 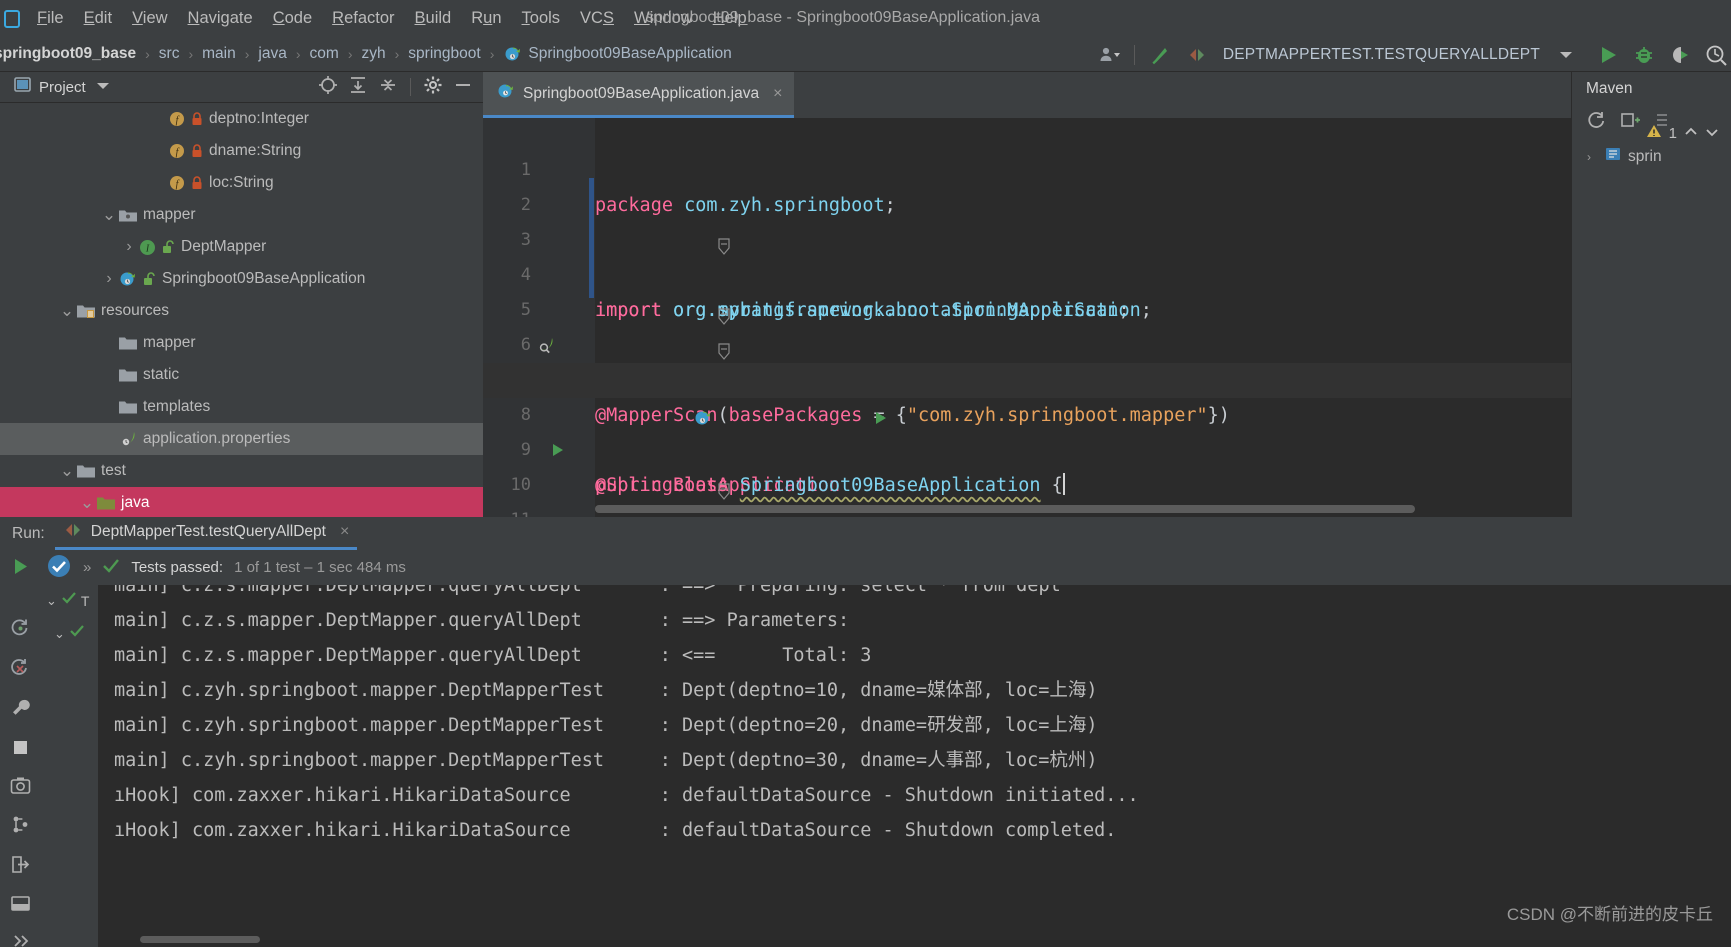 What do you see at coordinates (87, 567) in the screenshot?
I see `expand-marker: »` at bounding box center [87, 567].